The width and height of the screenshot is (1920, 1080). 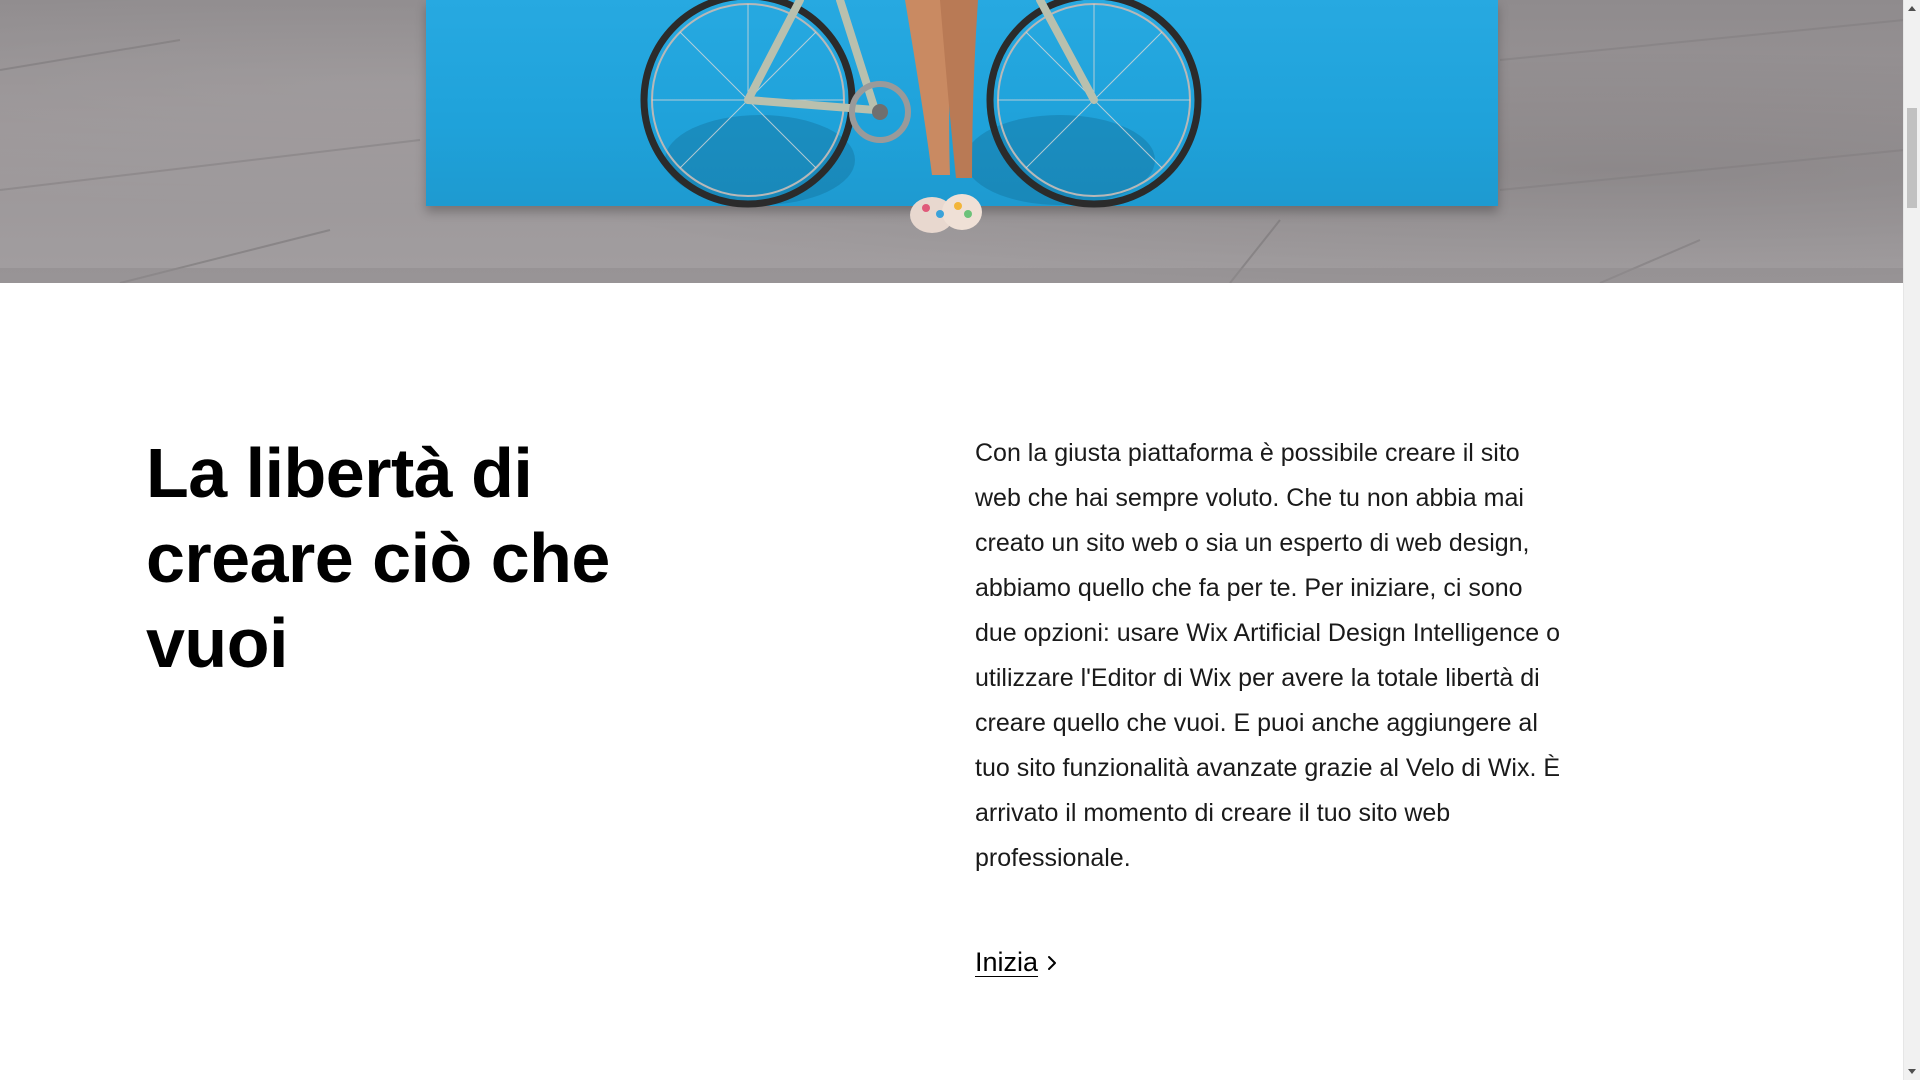 I want to click on vertical-scrollbar, so click(x=1911, y=540).